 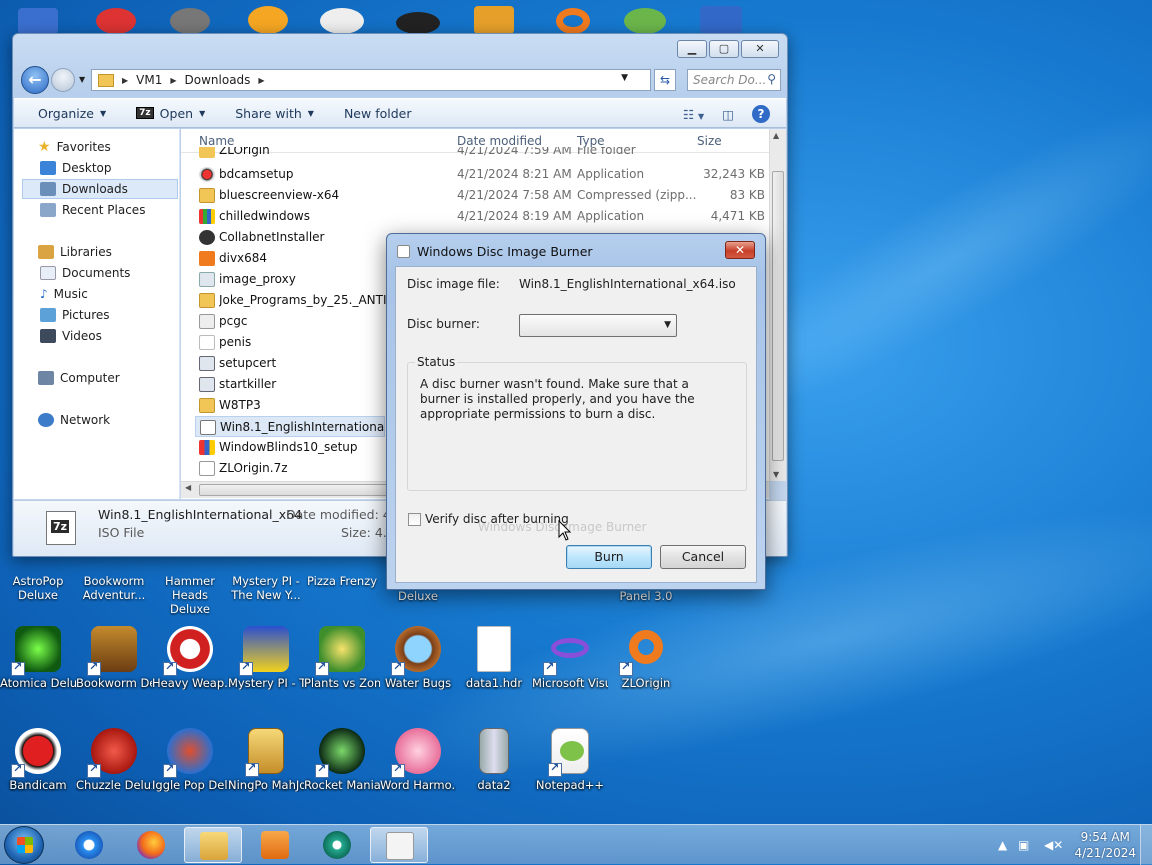 What do you see at coordinates (74, 147) in the screenshot?
I see `nav-favorites: ★ Favorites` at bounding box center [74, 147].